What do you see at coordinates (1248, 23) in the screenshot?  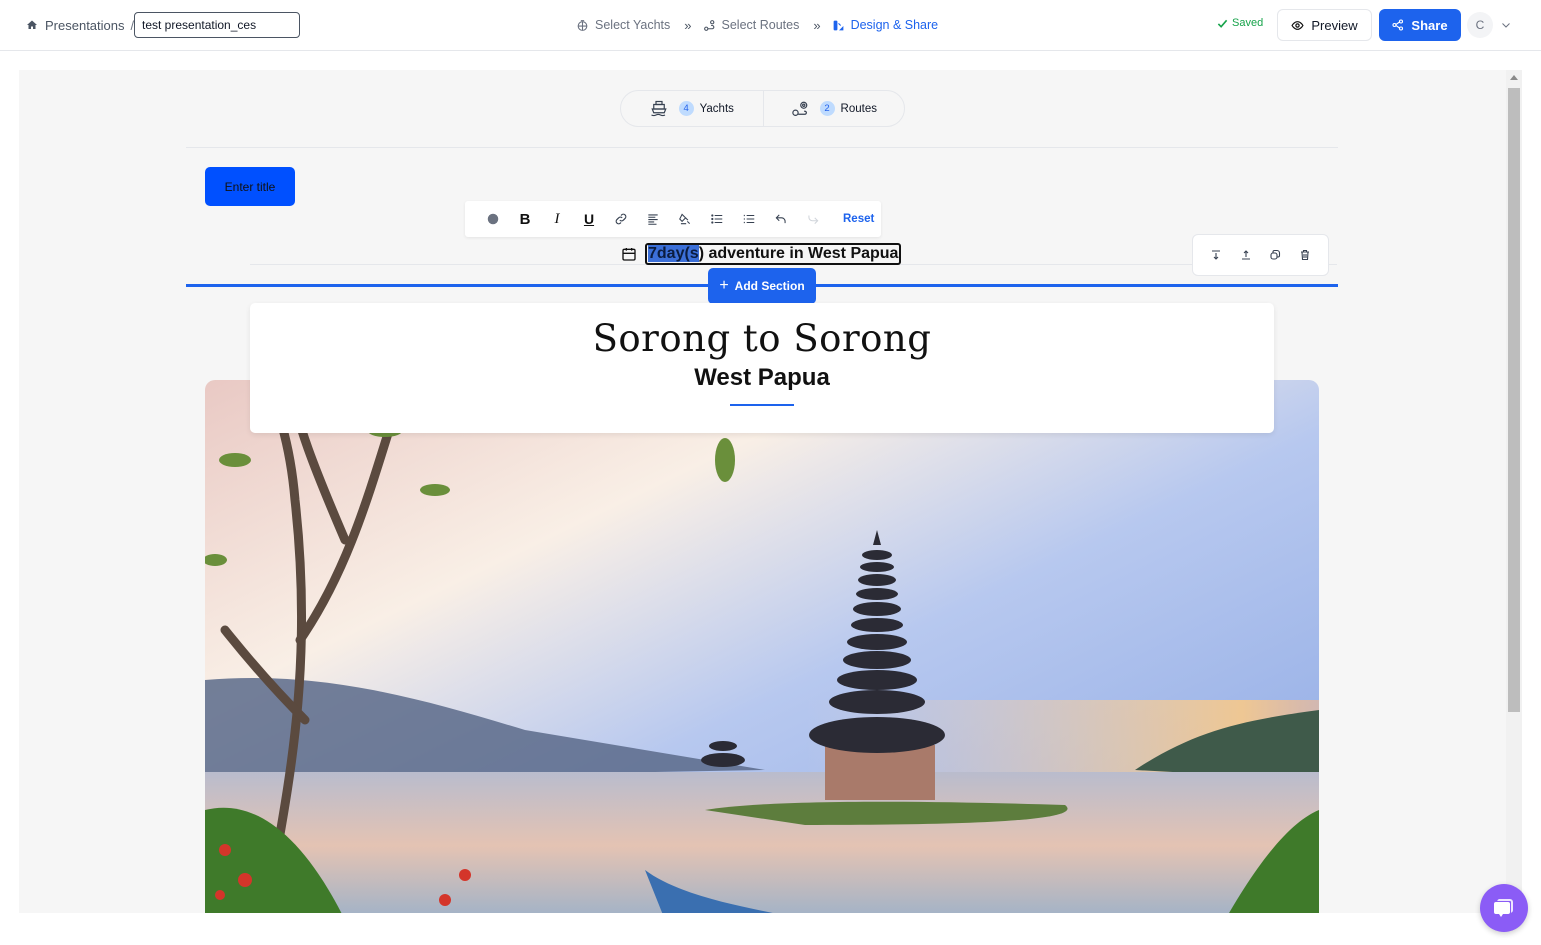 I see `saved-label: Saved` at bounding box center [1248, 23].